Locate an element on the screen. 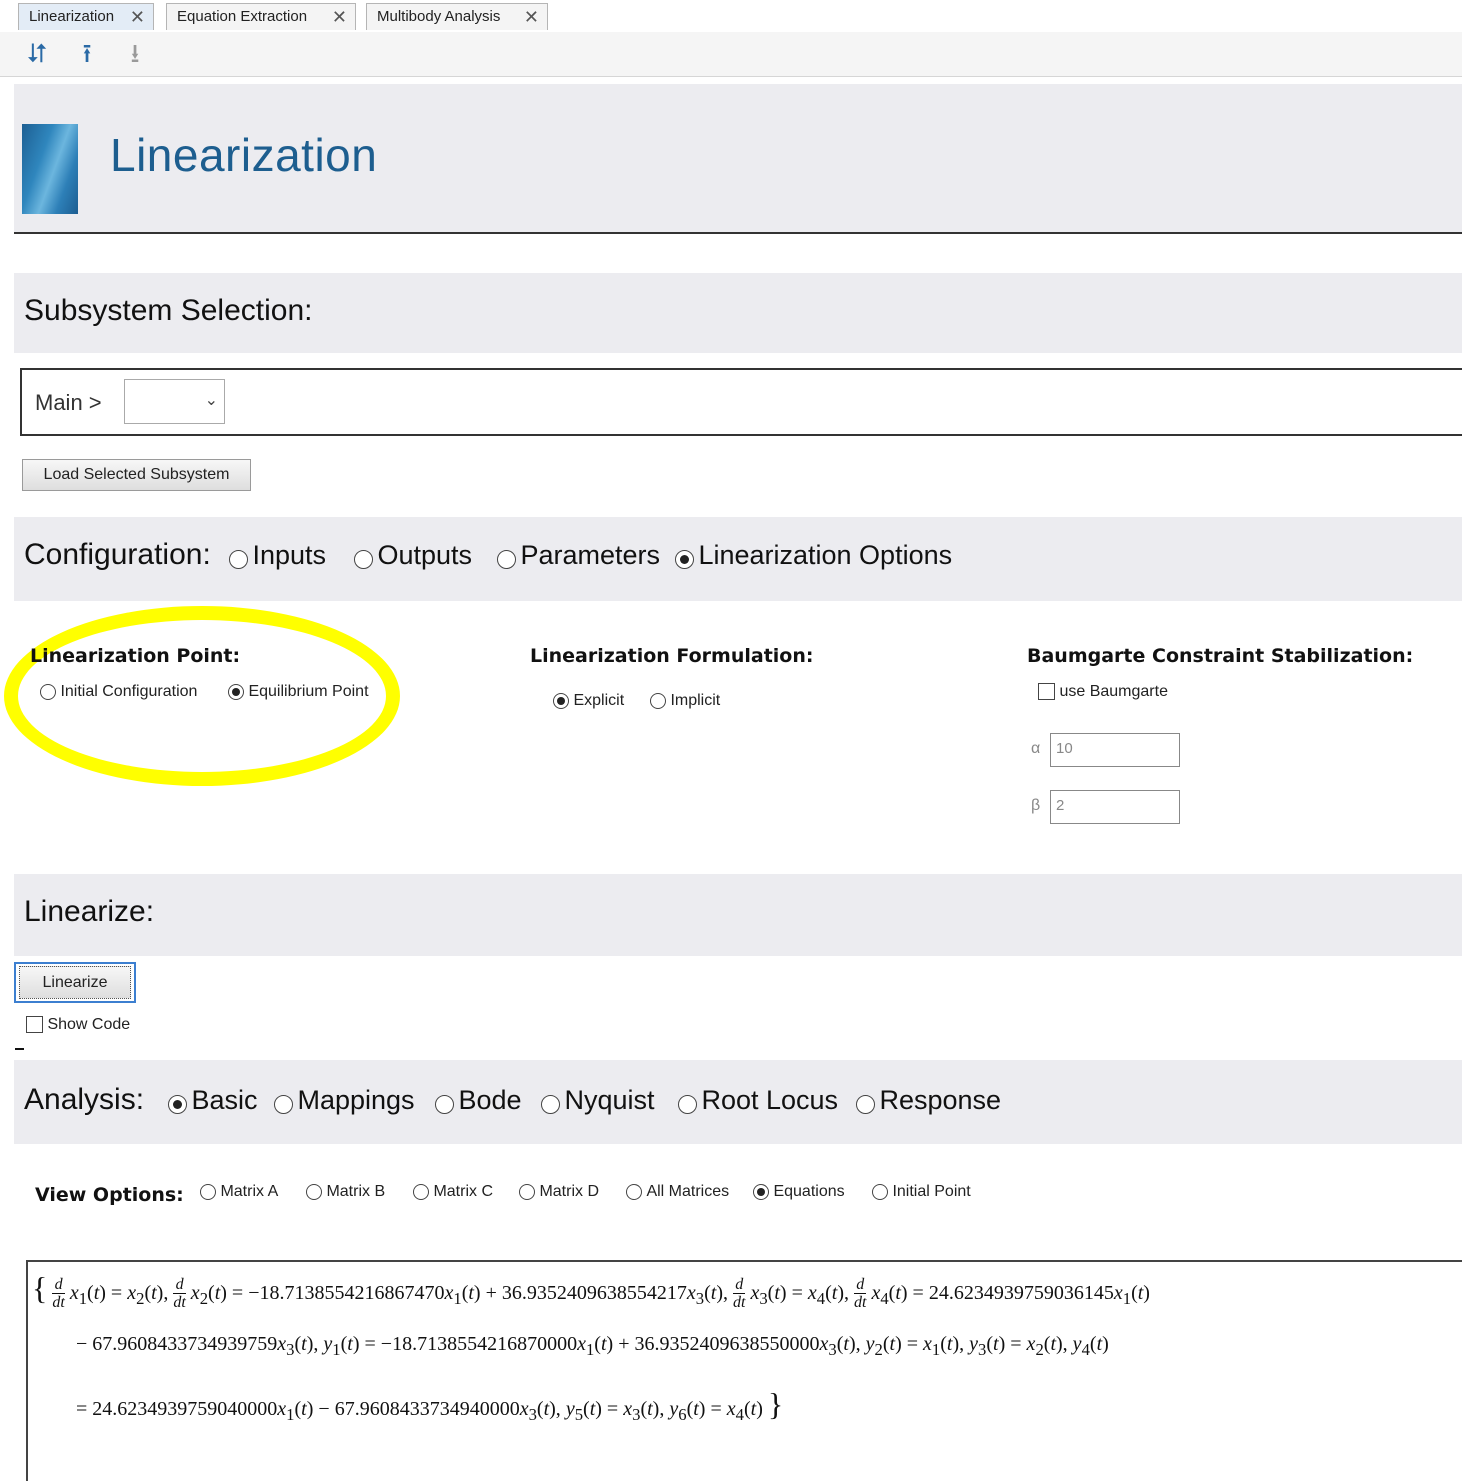  config-option-label: Linearization Options is located at coordinates (825, 555).